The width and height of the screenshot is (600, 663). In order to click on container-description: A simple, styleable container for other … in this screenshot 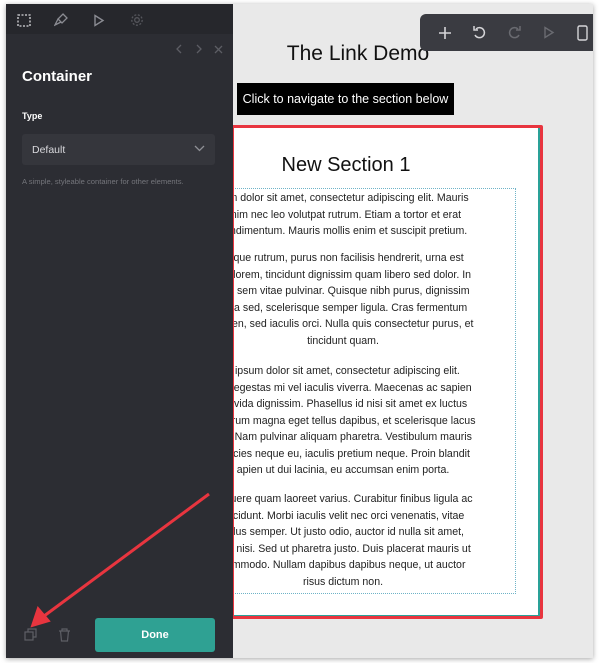, I will do `click(103, 181)`.